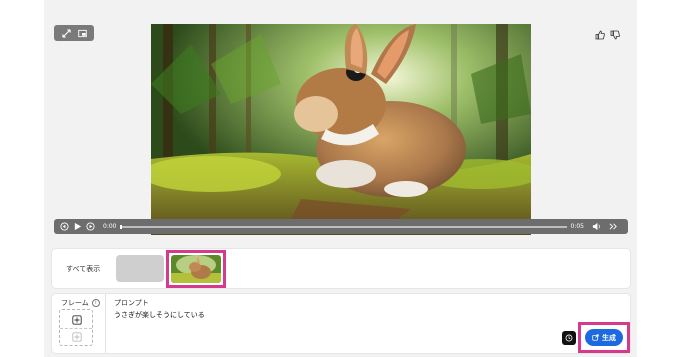 The height and width of the screenshot is (357, 680). What do you see at coordinates (82, 33) in the screenshot?
I see `picture-in-picture-icon` at bounding box center [82, 33].